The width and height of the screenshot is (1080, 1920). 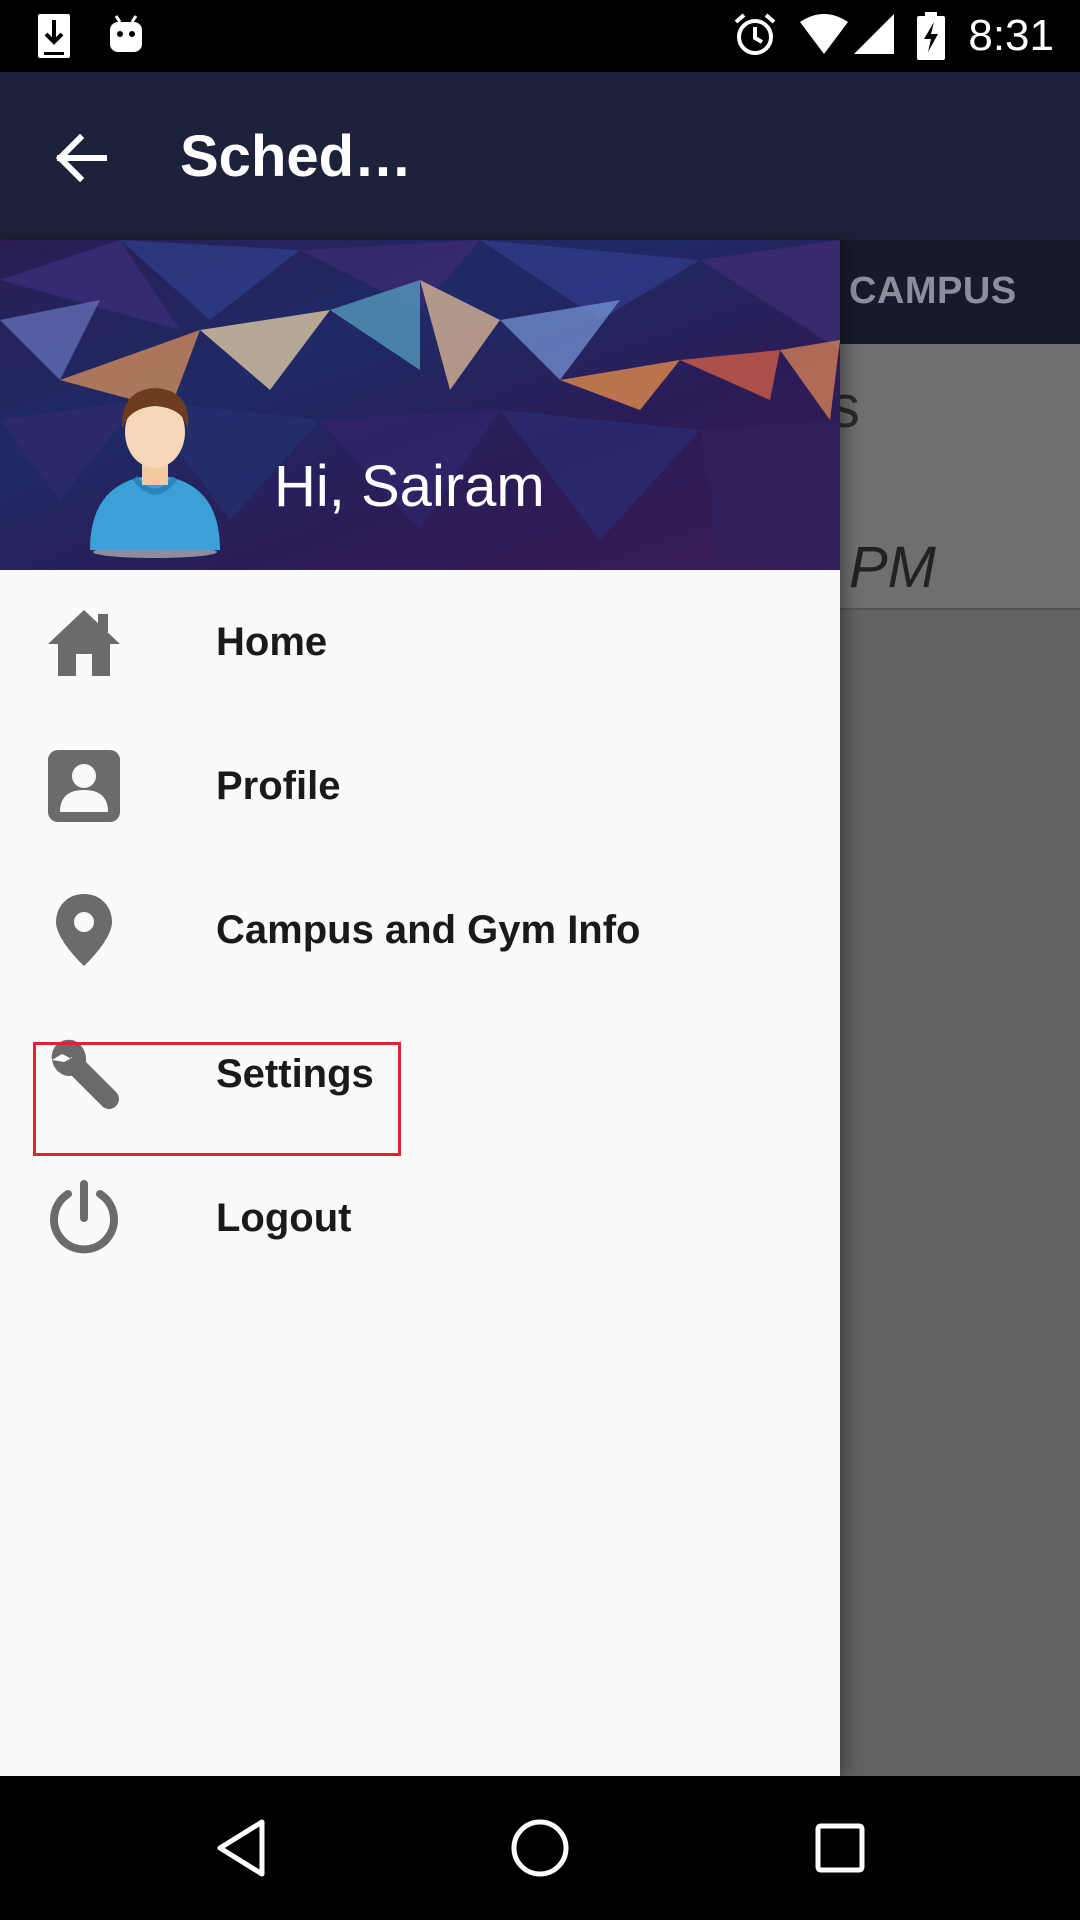 What do you see at coordinates (54, 38) in the screenshot?
I see `download-icon` at bounding box center [54, 38].